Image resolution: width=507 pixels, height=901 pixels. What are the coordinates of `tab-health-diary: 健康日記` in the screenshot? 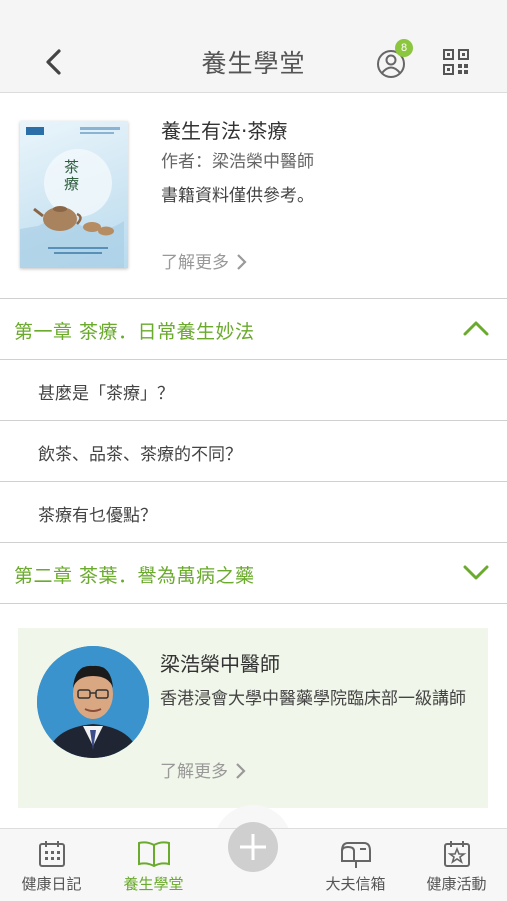 It's located at (51, 865).